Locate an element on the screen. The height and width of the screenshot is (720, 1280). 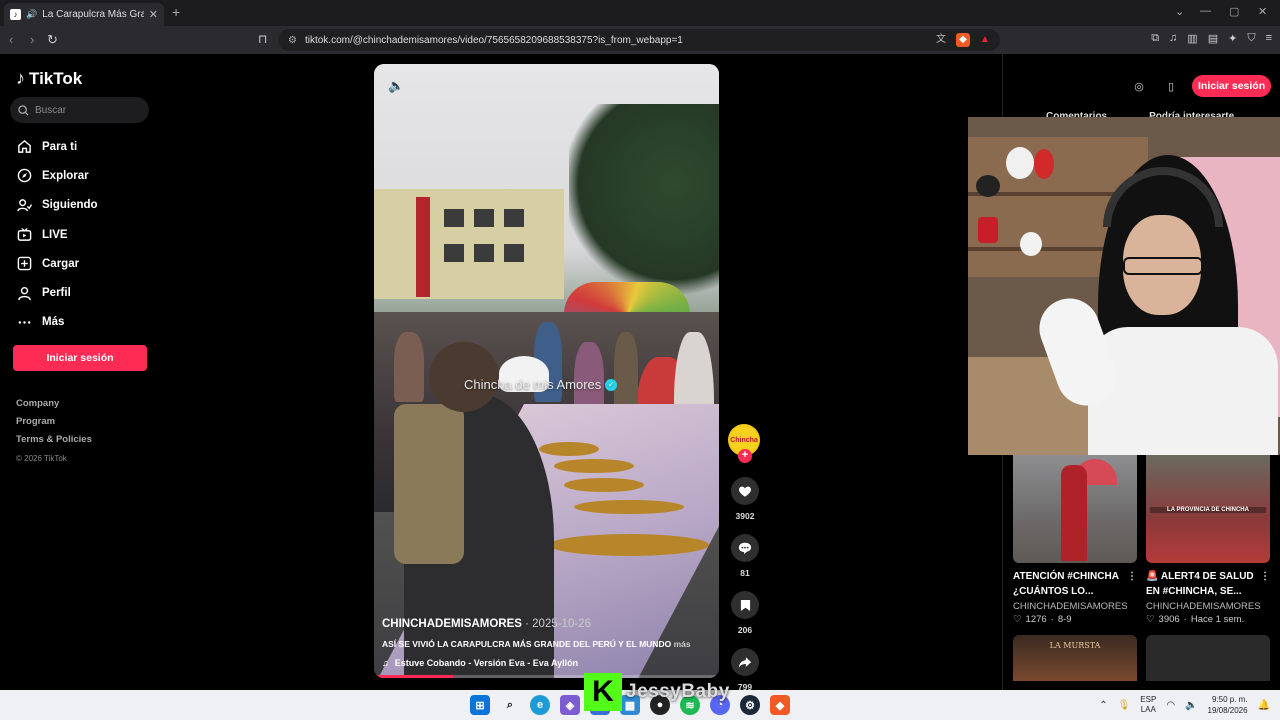
extensions-row: ⧉ ♫ ▥ ▤ ✦ ⛉ ≡ is located at coordinates (1211, 38).